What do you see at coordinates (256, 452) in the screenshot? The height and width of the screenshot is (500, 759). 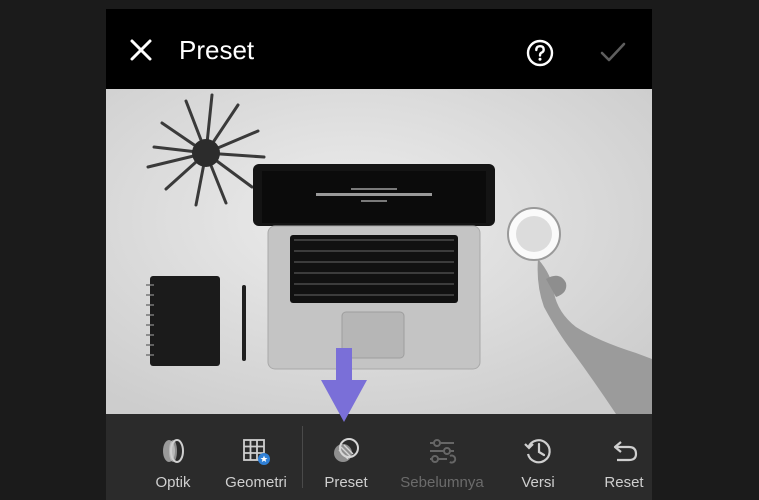 I see `geometri-icon` at bounding box center [256, 452].